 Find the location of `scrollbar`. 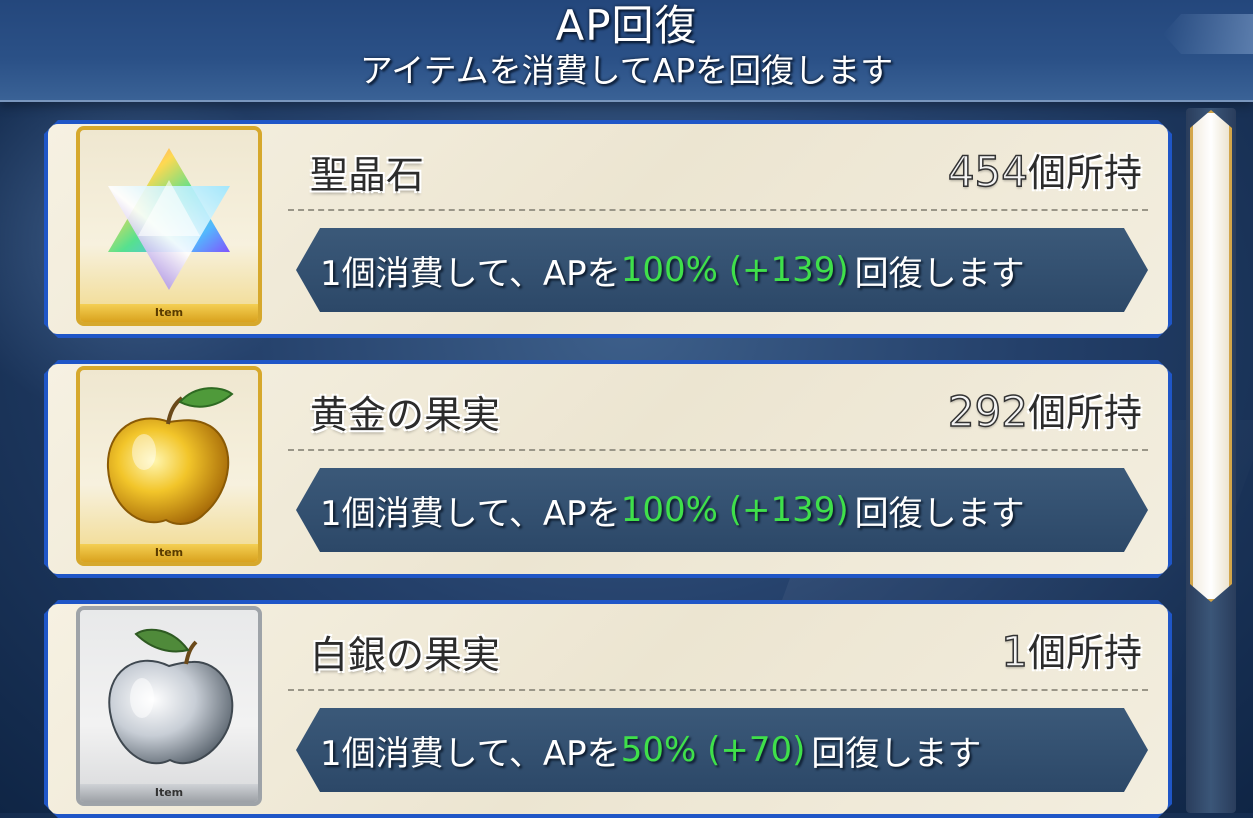

scrollbar is located at coordinates (1211, 460).